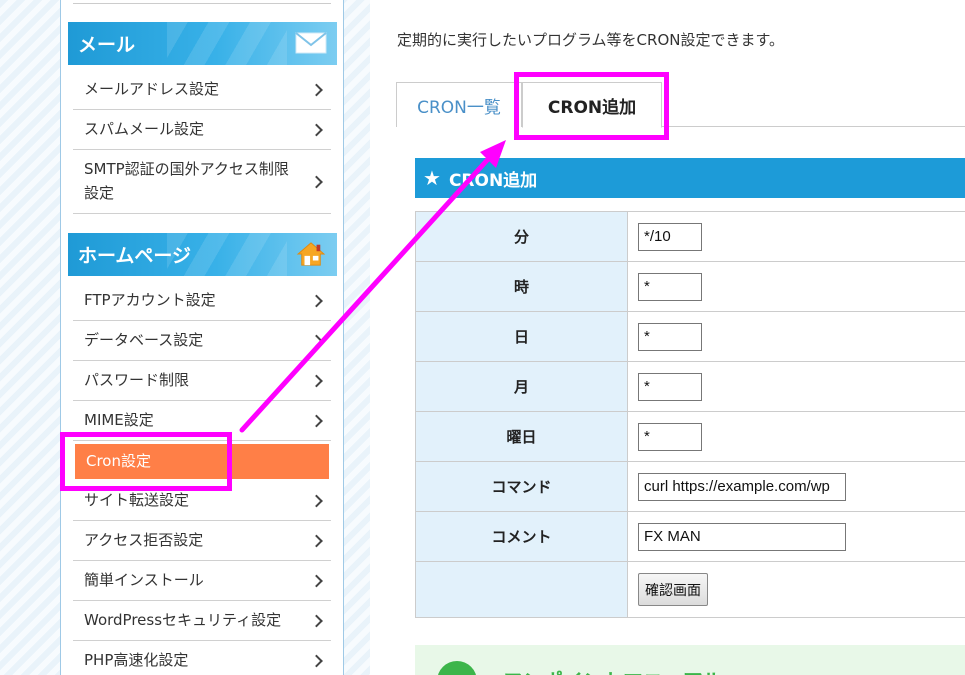  What do you see at coordinates (311, 254) in the screenshot?
I see `house-icon` at bounding box center [311, 254].